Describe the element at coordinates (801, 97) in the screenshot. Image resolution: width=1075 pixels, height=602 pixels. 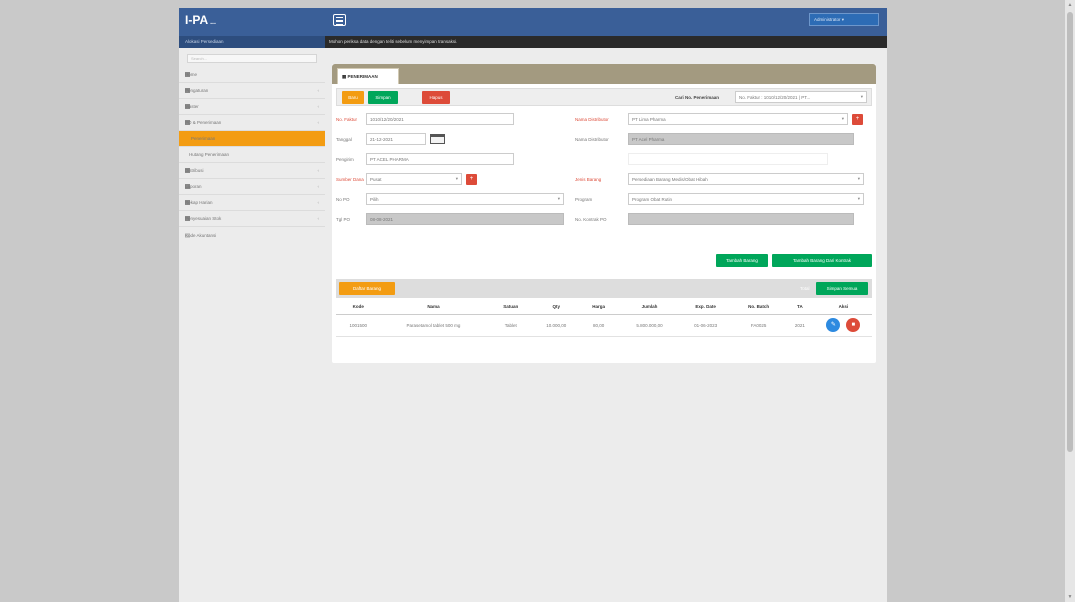
I see `search-penerimaan-select: No. Faktur : 1010/12/20/2021 | PT... ▾` at that location.